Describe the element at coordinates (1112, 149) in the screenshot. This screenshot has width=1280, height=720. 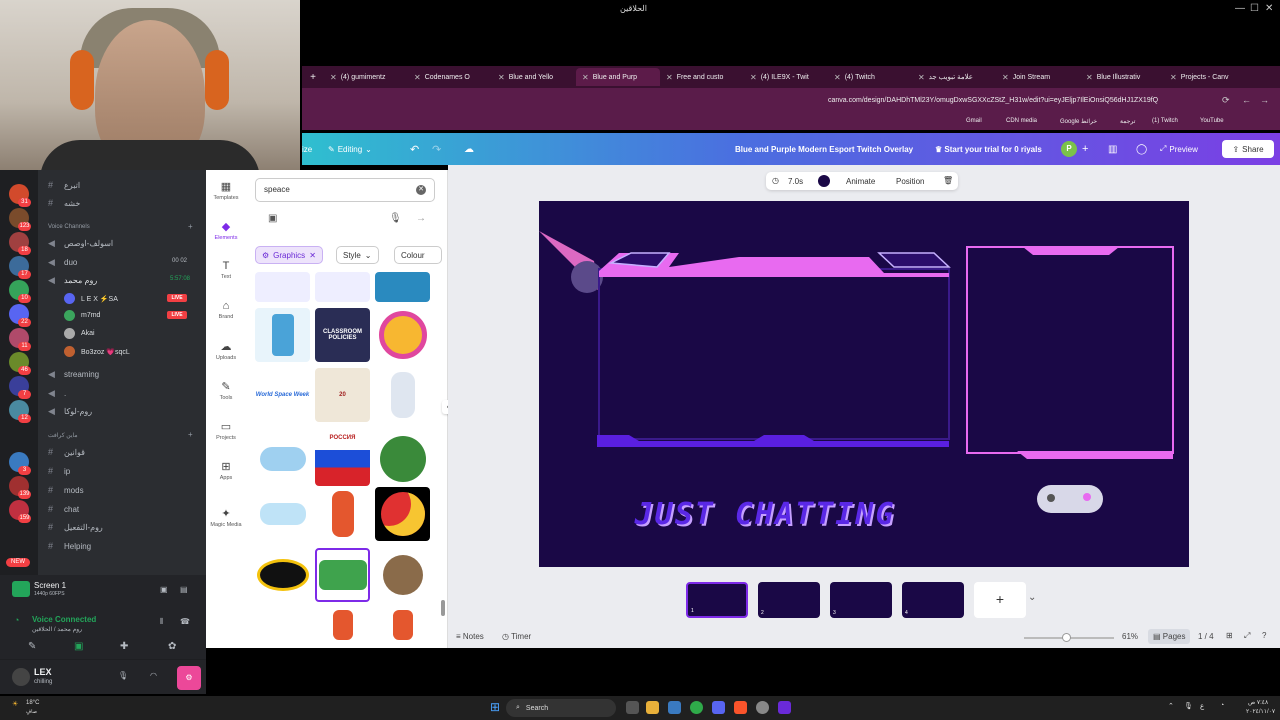
I see `insights-icon: ▥` at that location.